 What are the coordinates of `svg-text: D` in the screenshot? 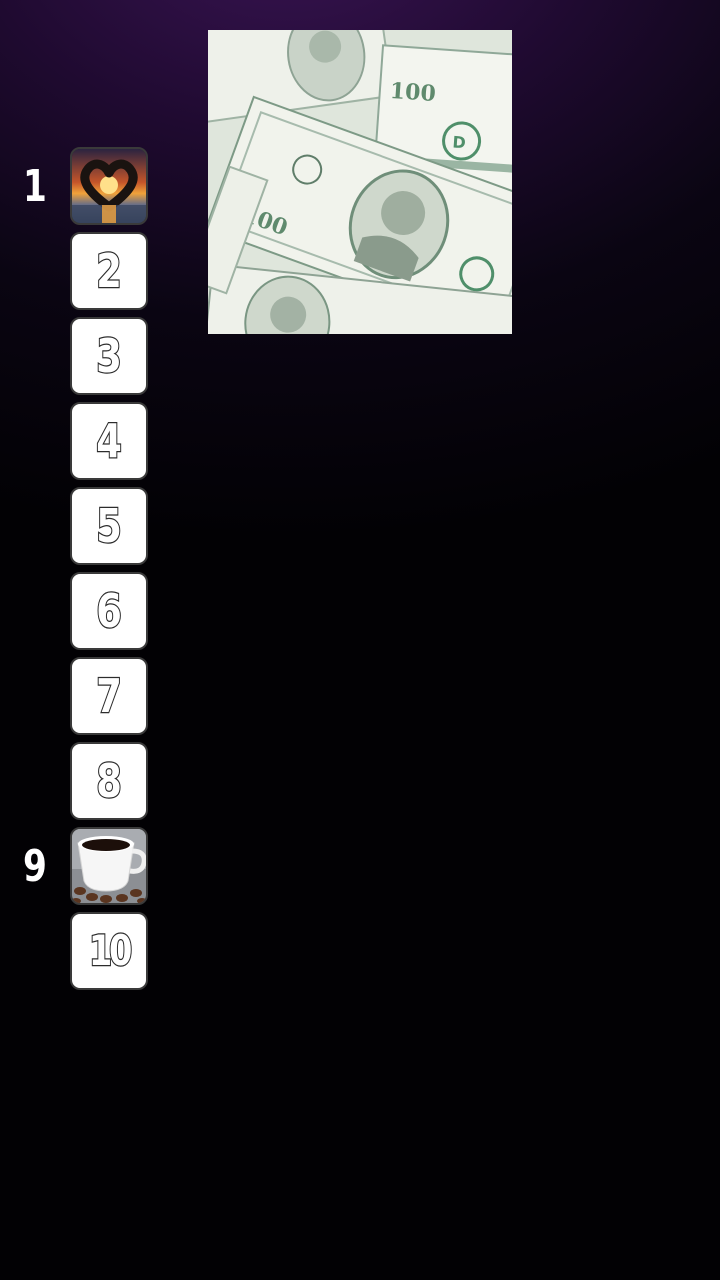 It's located at (459, 142).